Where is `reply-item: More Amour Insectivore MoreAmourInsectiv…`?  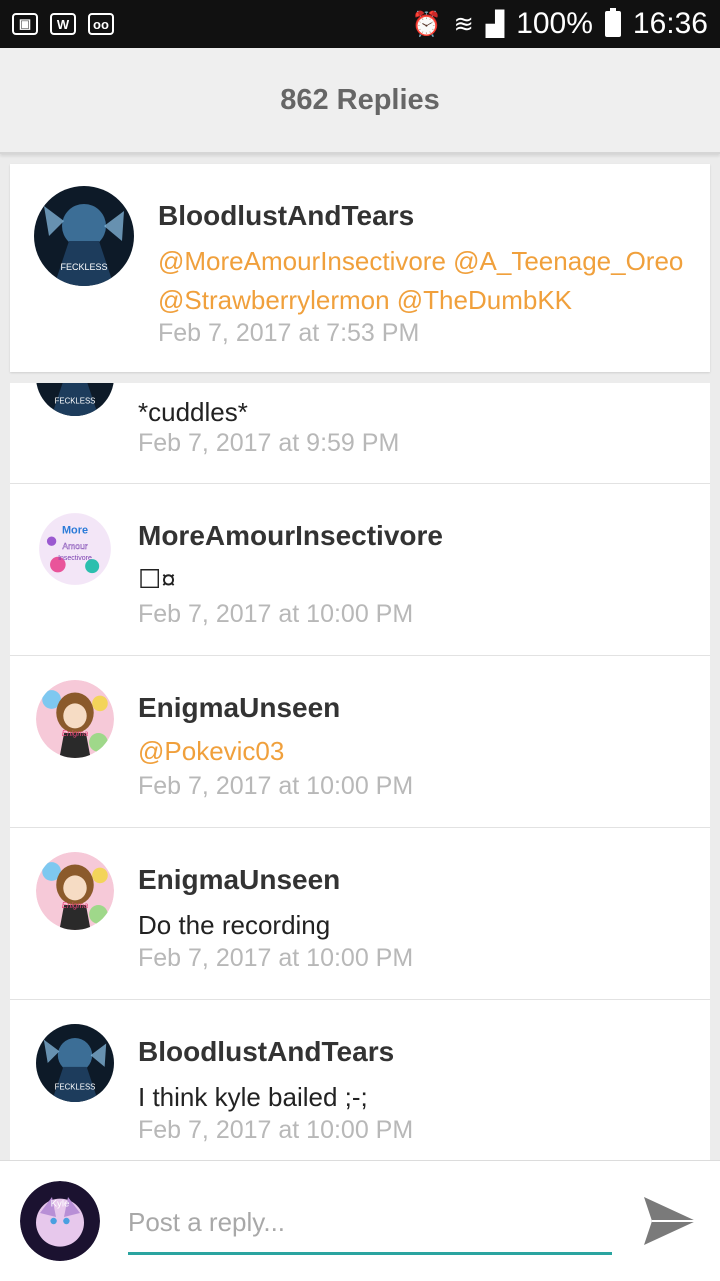 reply-item: More Amour Insectivore MoreAmourInsectiv… is located at coordinates (360, 570).